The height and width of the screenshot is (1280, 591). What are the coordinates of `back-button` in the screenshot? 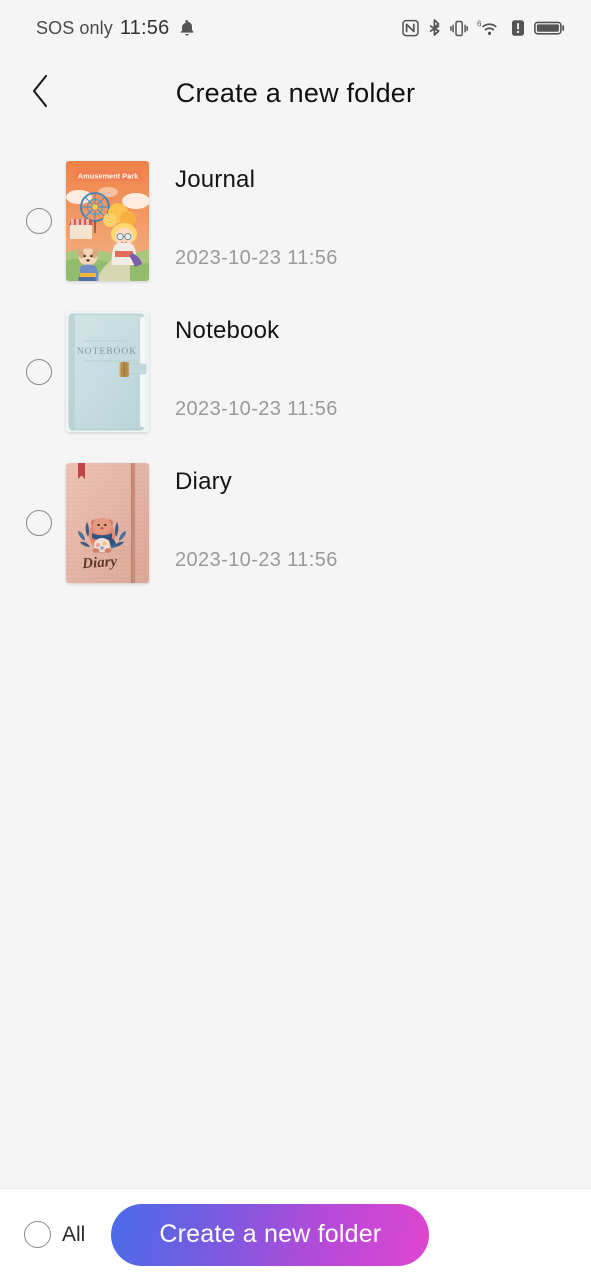 It's located at (41, 94).